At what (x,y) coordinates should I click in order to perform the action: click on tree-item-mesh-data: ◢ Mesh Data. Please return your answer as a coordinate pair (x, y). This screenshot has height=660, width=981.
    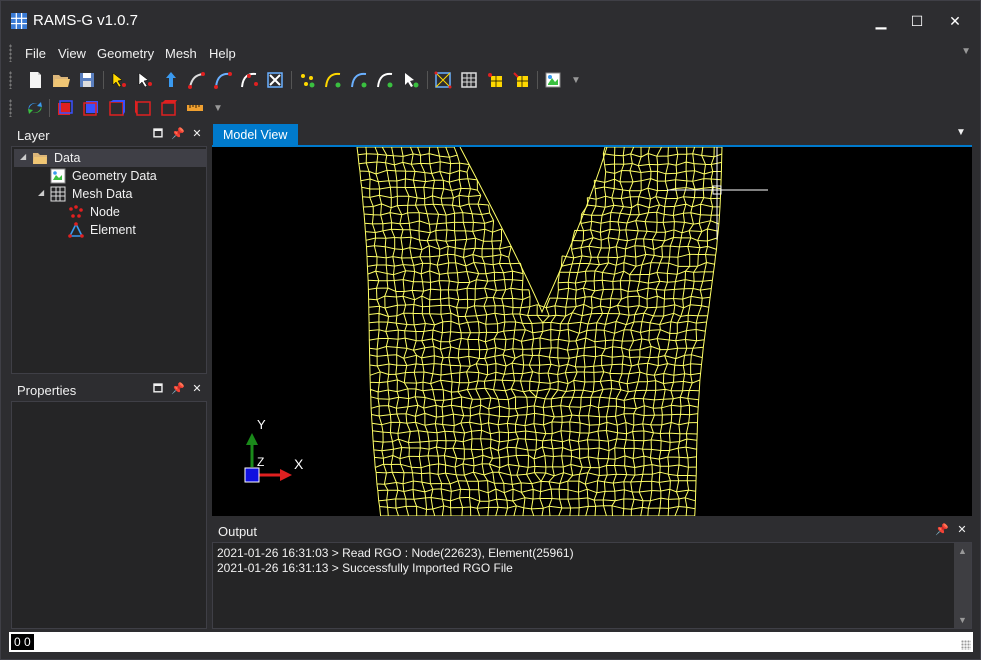
    Looking at the image, I should click on (110, 194).